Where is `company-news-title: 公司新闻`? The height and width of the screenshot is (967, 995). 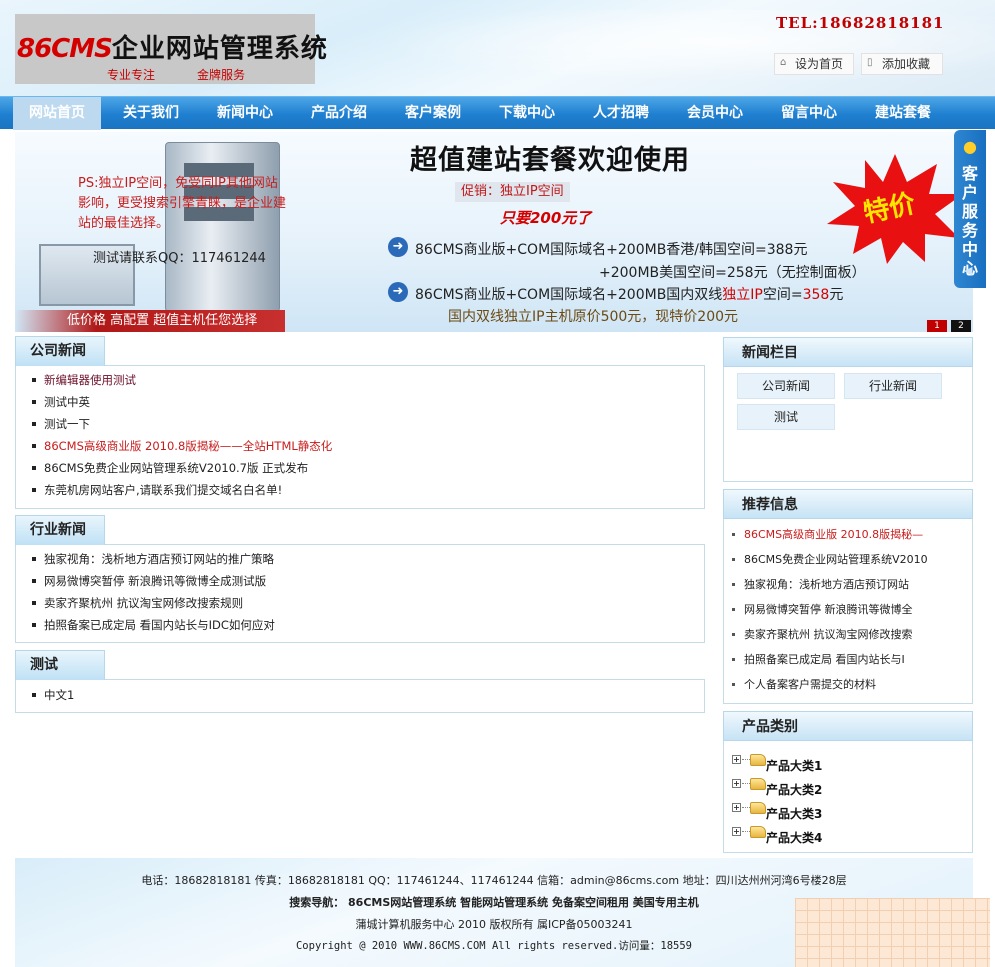 company-news-title: 公司新闻 is located at coordinates (60, 351).